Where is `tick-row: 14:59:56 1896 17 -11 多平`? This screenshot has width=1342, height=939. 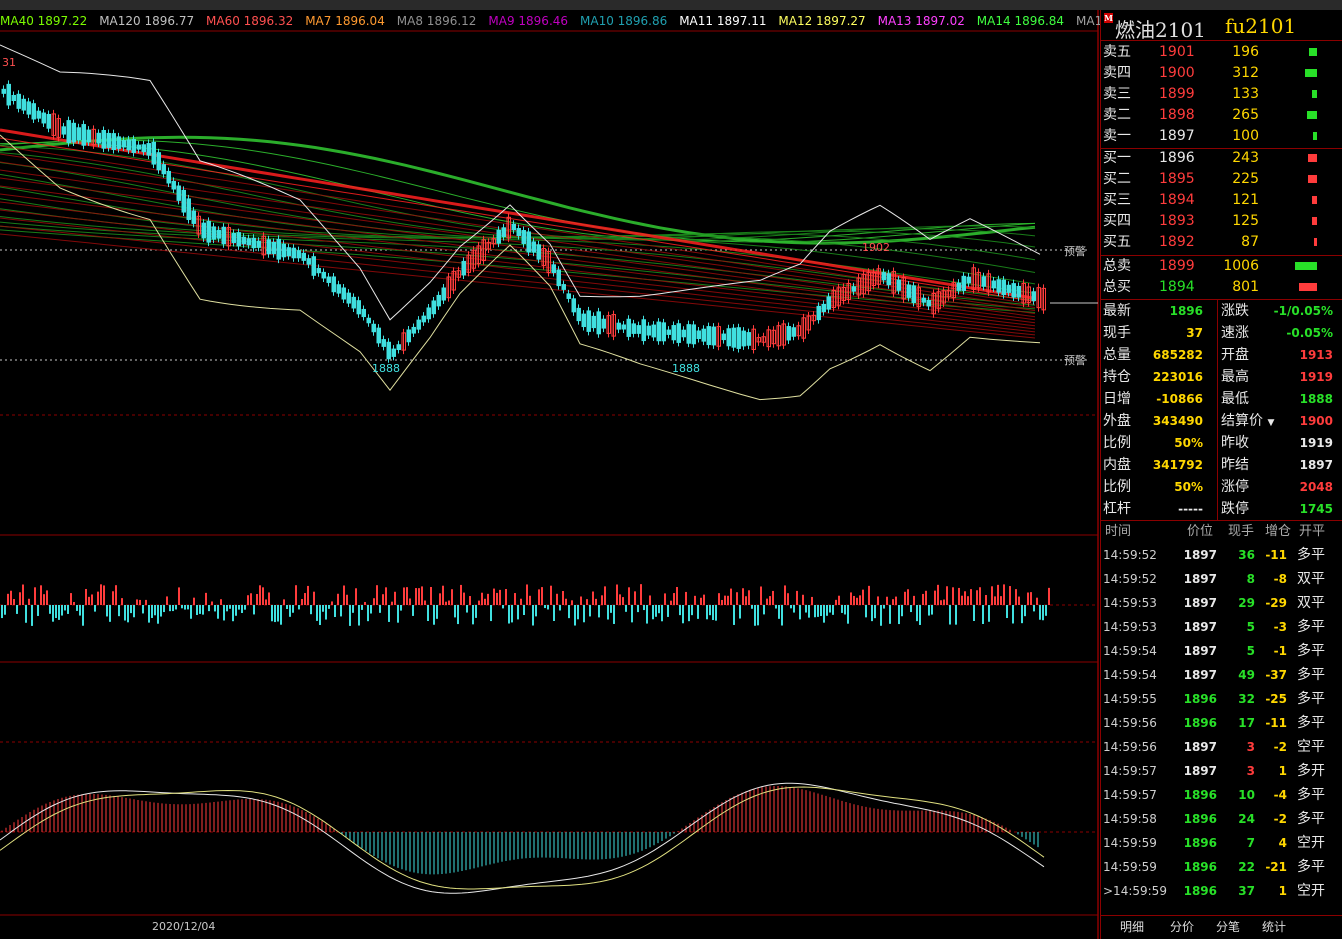 tick-row: 14:59:56 1896 17 -11 多平 is located at coordinates (1221, 723).